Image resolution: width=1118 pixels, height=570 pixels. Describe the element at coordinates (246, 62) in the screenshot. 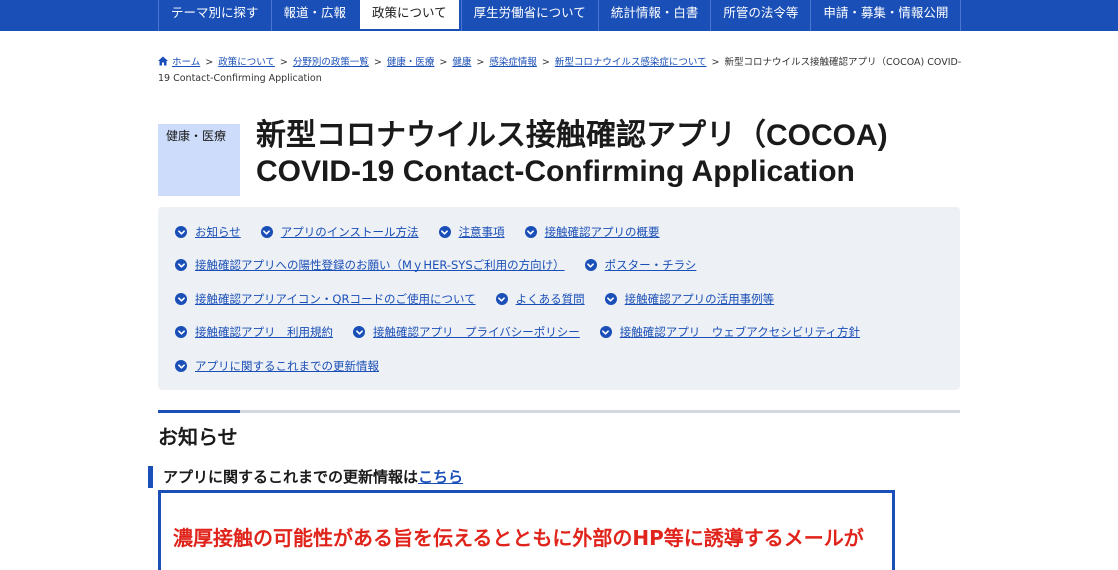

I see `breadcrumb-item: 政策について` at that location.